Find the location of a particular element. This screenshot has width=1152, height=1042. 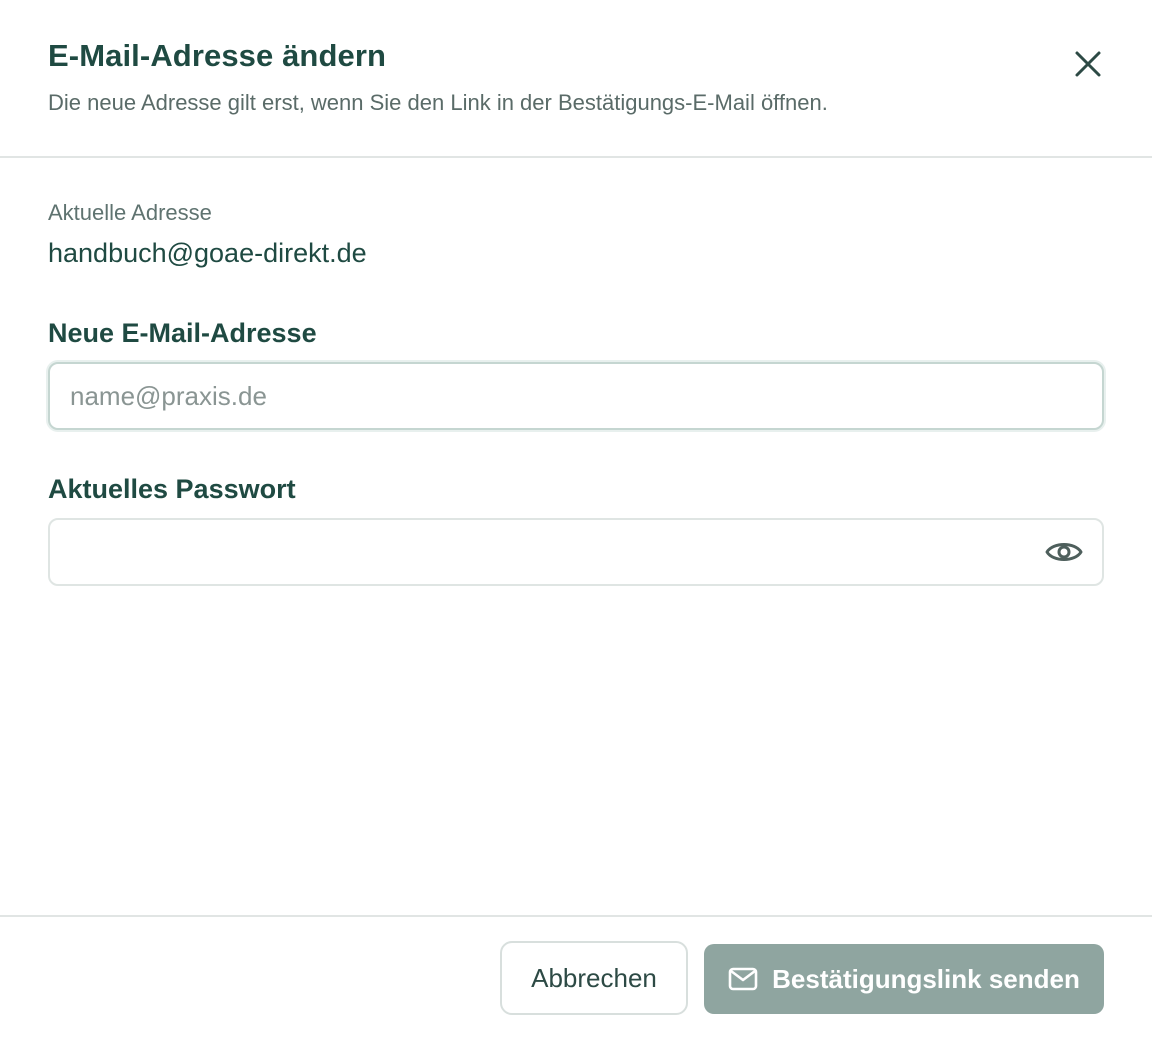

close-button is located at coordinates (1088, 64).